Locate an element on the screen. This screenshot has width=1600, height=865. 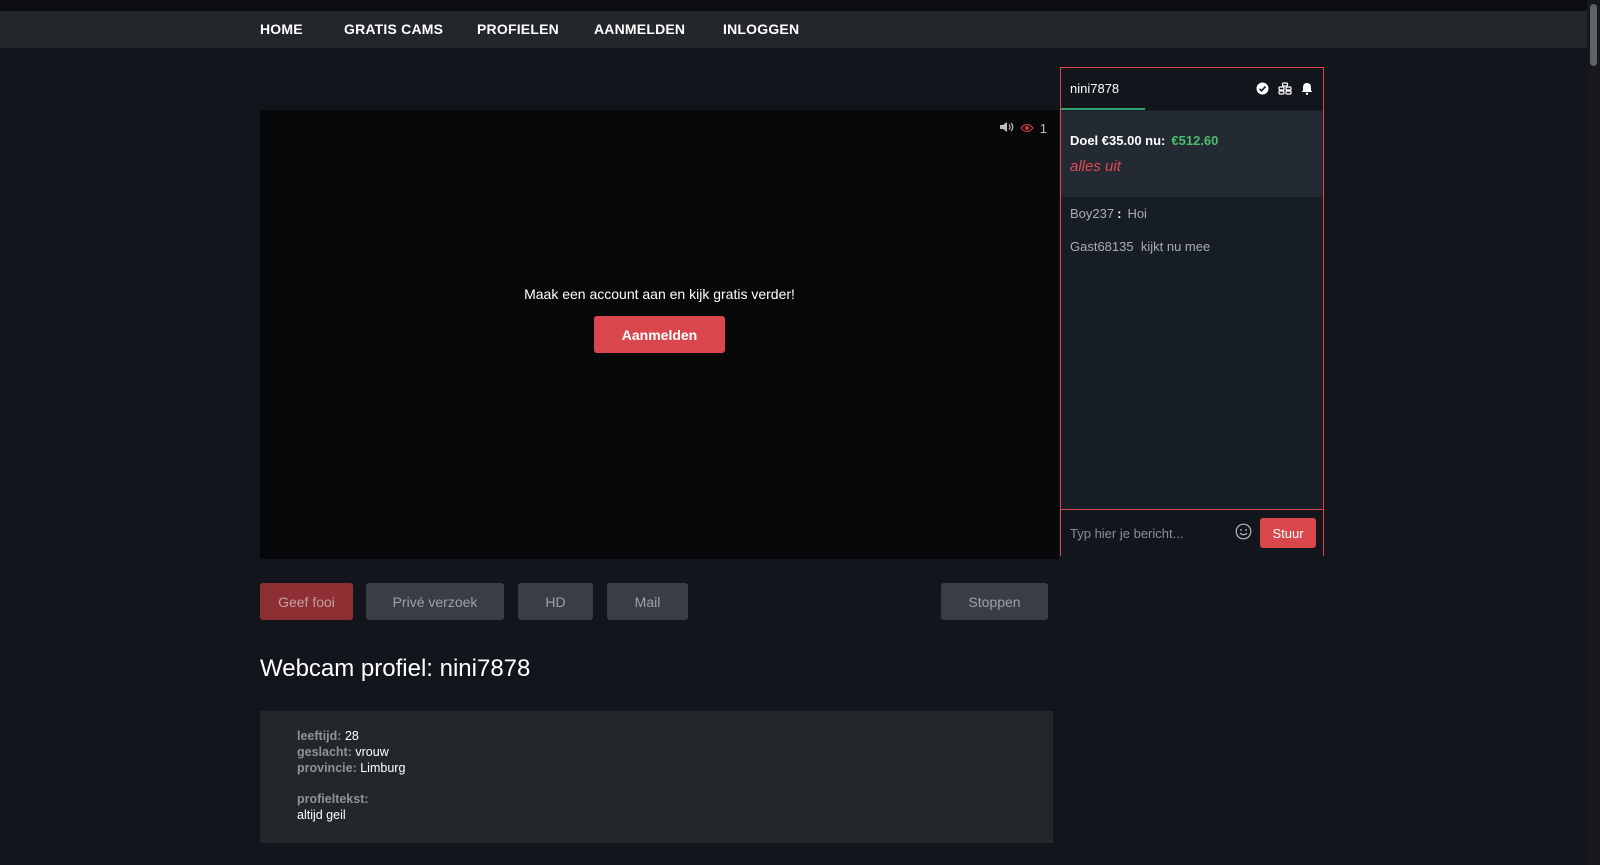
page-scrollbar is located at coordinates (1593, 432).